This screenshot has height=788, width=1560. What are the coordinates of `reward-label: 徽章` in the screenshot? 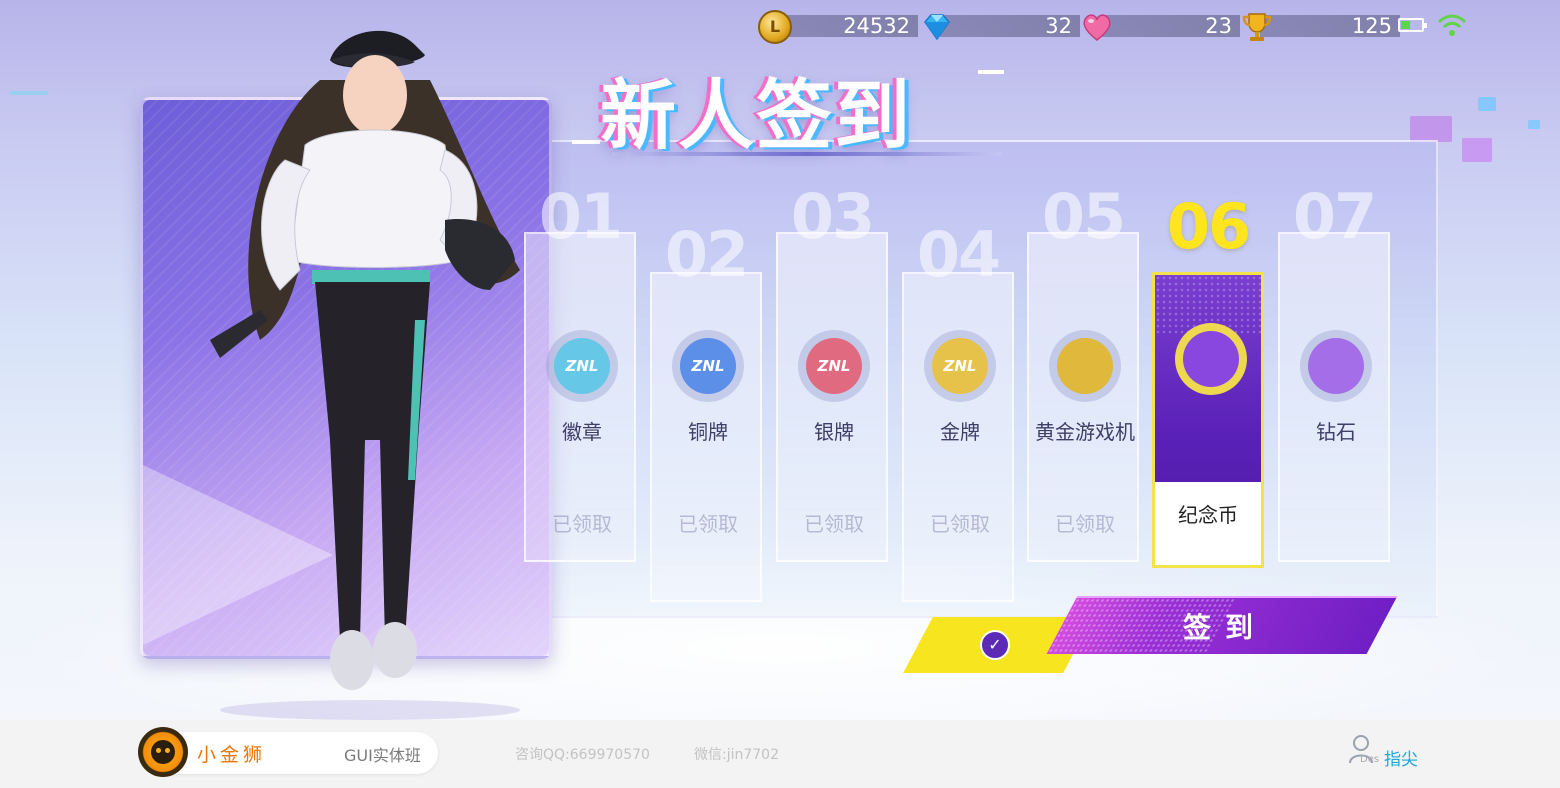 It's located at (582, 432).